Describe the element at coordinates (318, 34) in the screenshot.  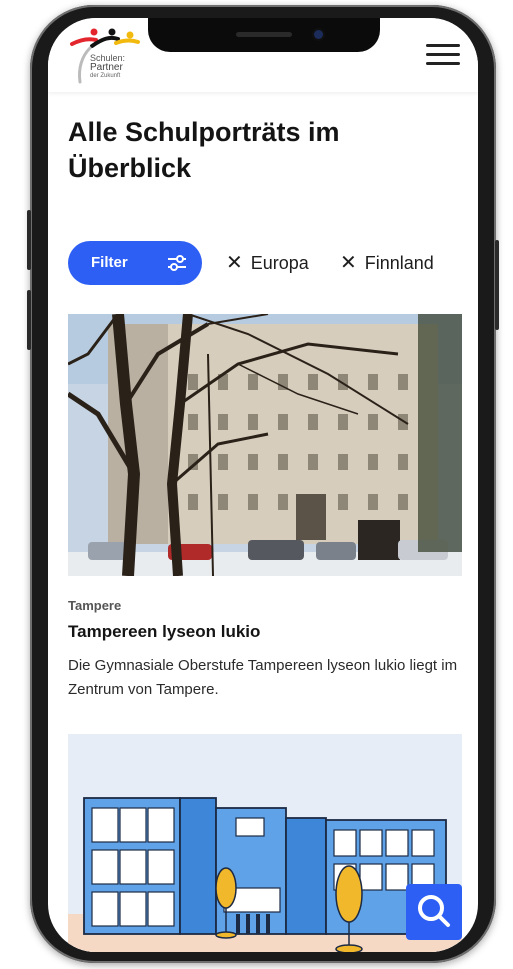
I see `camera-icon` at that location.